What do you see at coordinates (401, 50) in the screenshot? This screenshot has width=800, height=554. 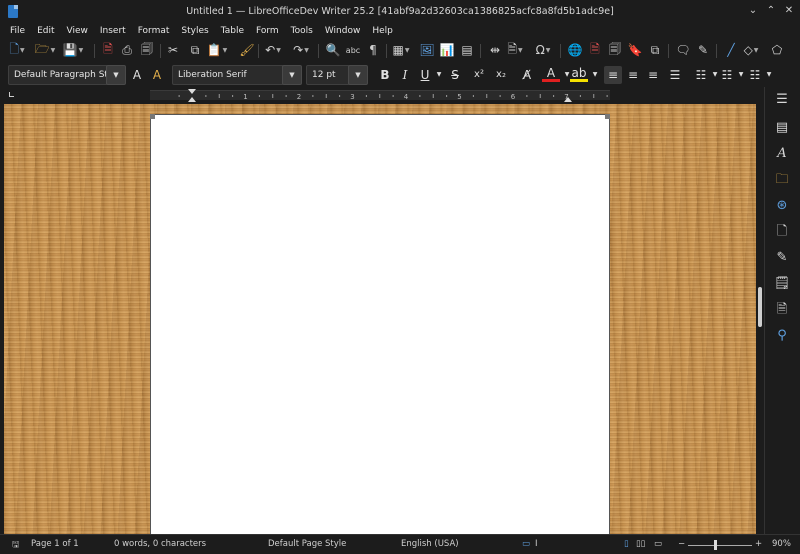 I see `insert-table-icon: ▦ ▼` at bounding box center [401, 50].